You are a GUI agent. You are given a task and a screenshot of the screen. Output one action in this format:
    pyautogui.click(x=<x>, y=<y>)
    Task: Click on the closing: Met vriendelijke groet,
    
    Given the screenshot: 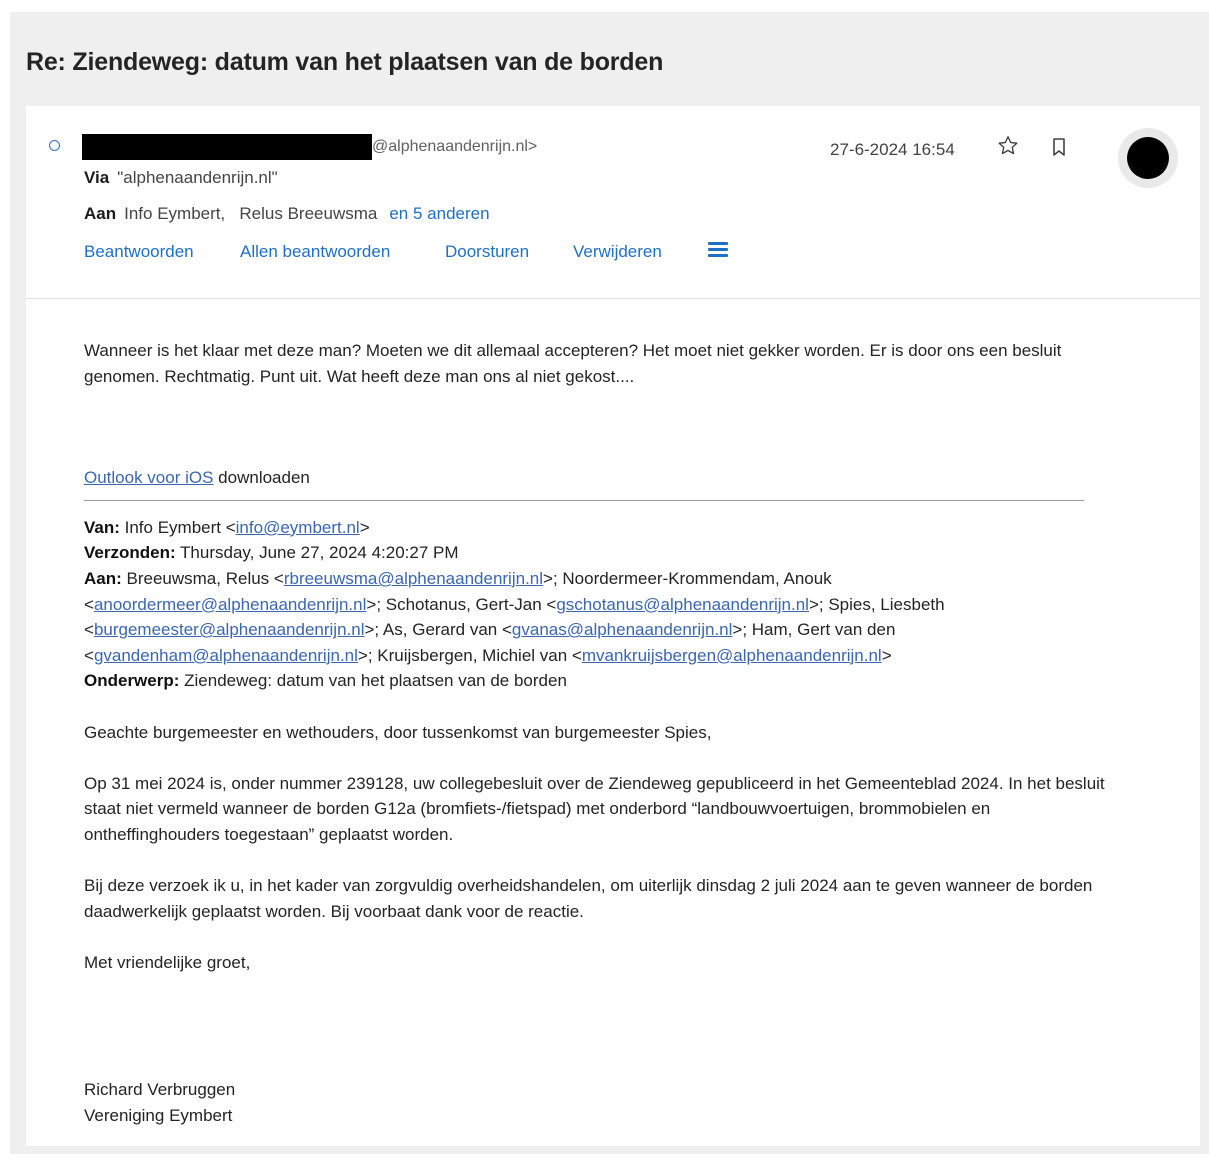 What is the action you would take?
    pyautogui.click(x=167, y=962)
    